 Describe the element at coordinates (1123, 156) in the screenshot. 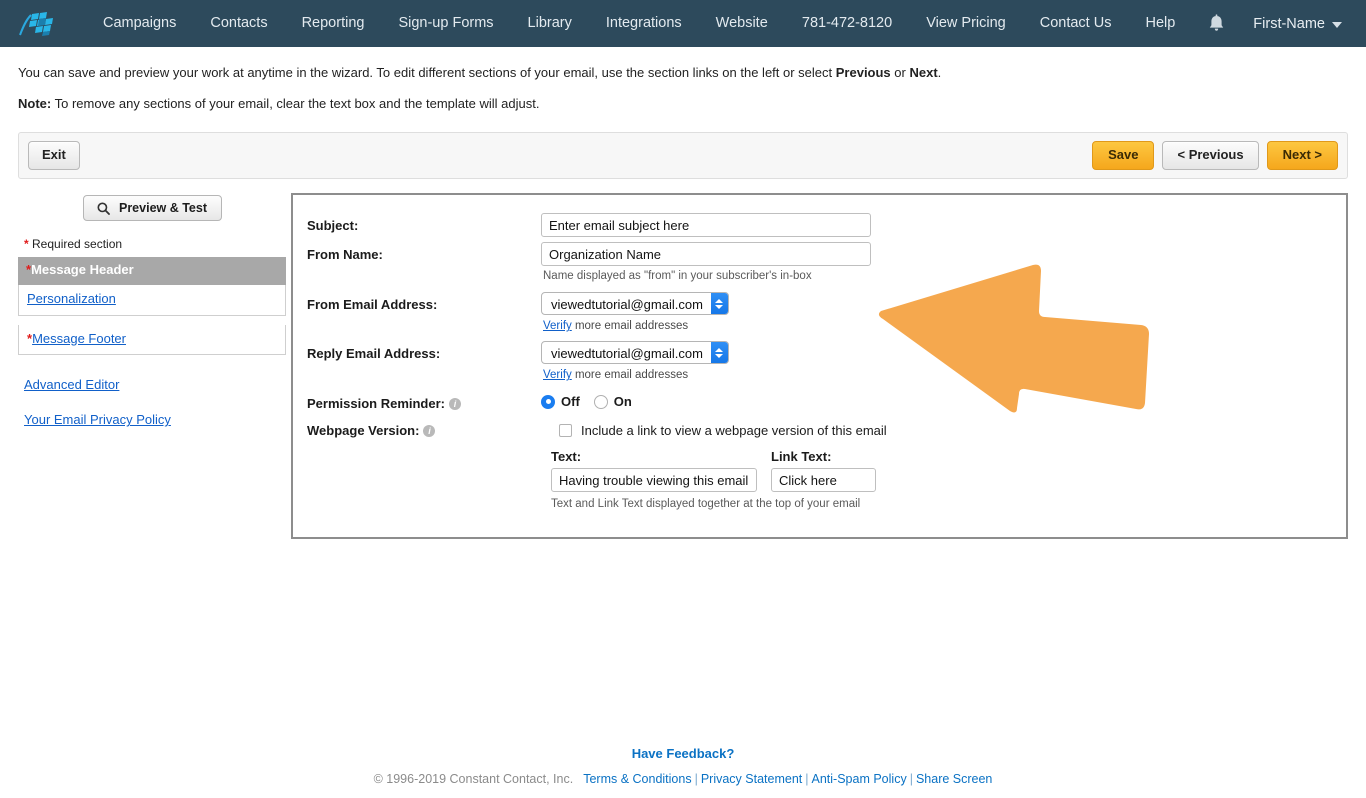

I see `save-button: Save` at that location.